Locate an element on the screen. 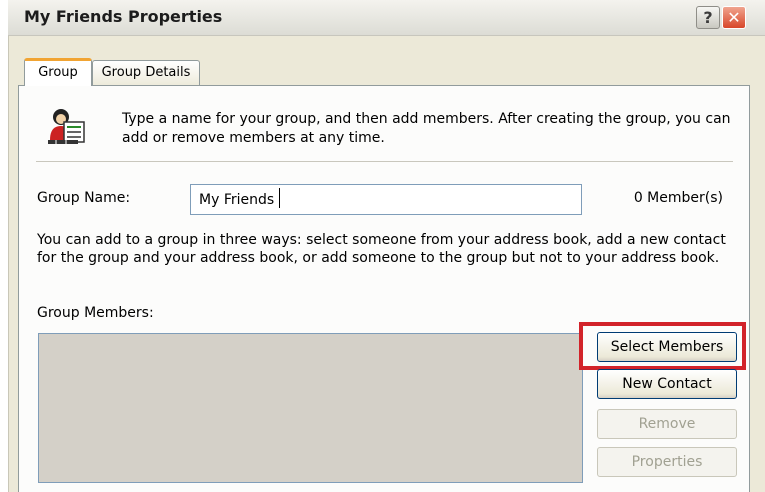 The width and height of the screenshot is (765, 492). group-name-input is located at coordinates (386, 199).